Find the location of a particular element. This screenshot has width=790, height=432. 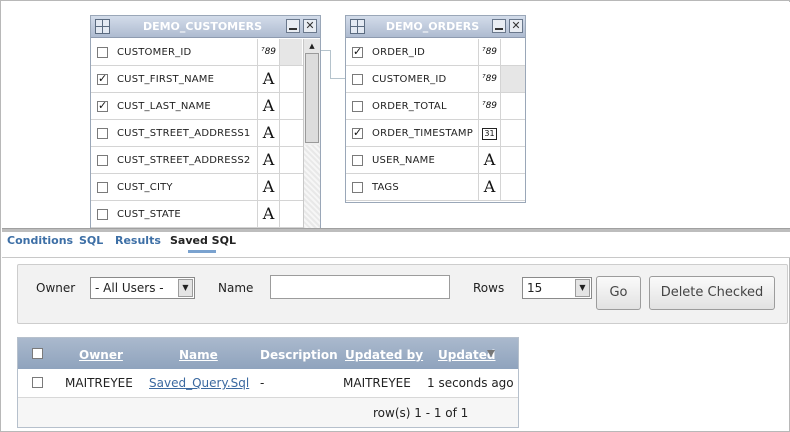

table-column-row: CUST_CITY A is located at coordinates (197, 187).